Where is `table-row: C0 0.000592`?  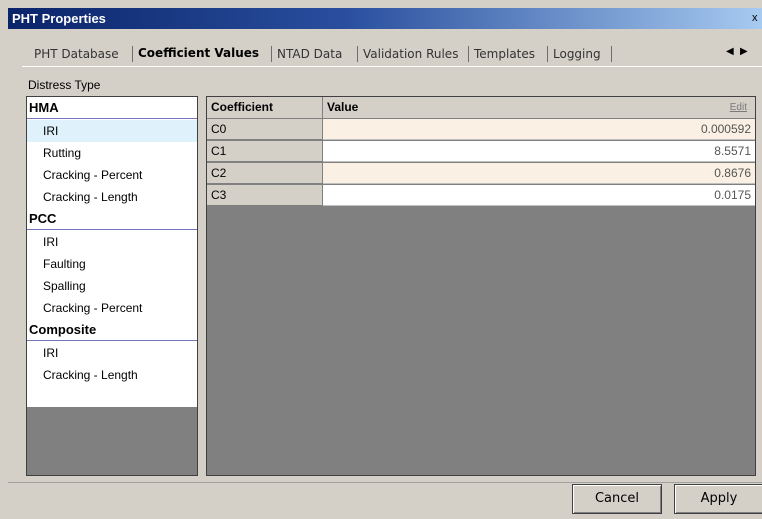 table-row: C0 0.000592 is located at coordinates (481, 129).